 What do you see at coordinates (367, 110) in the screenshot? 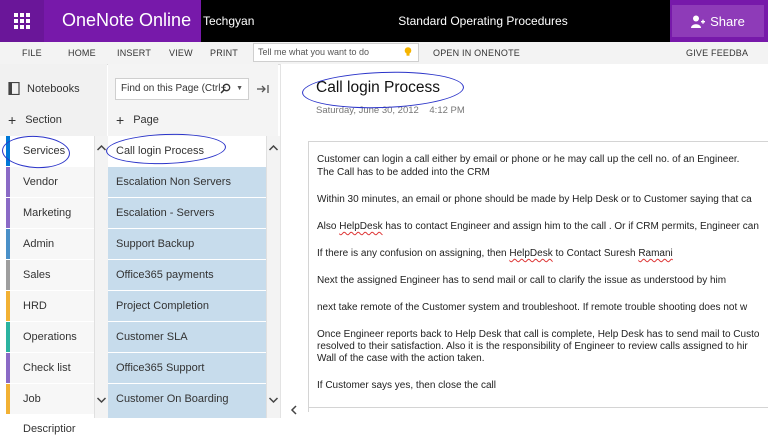
I see `page-date: Saturday, June 30, 2012` at bounding box center [367, 110].